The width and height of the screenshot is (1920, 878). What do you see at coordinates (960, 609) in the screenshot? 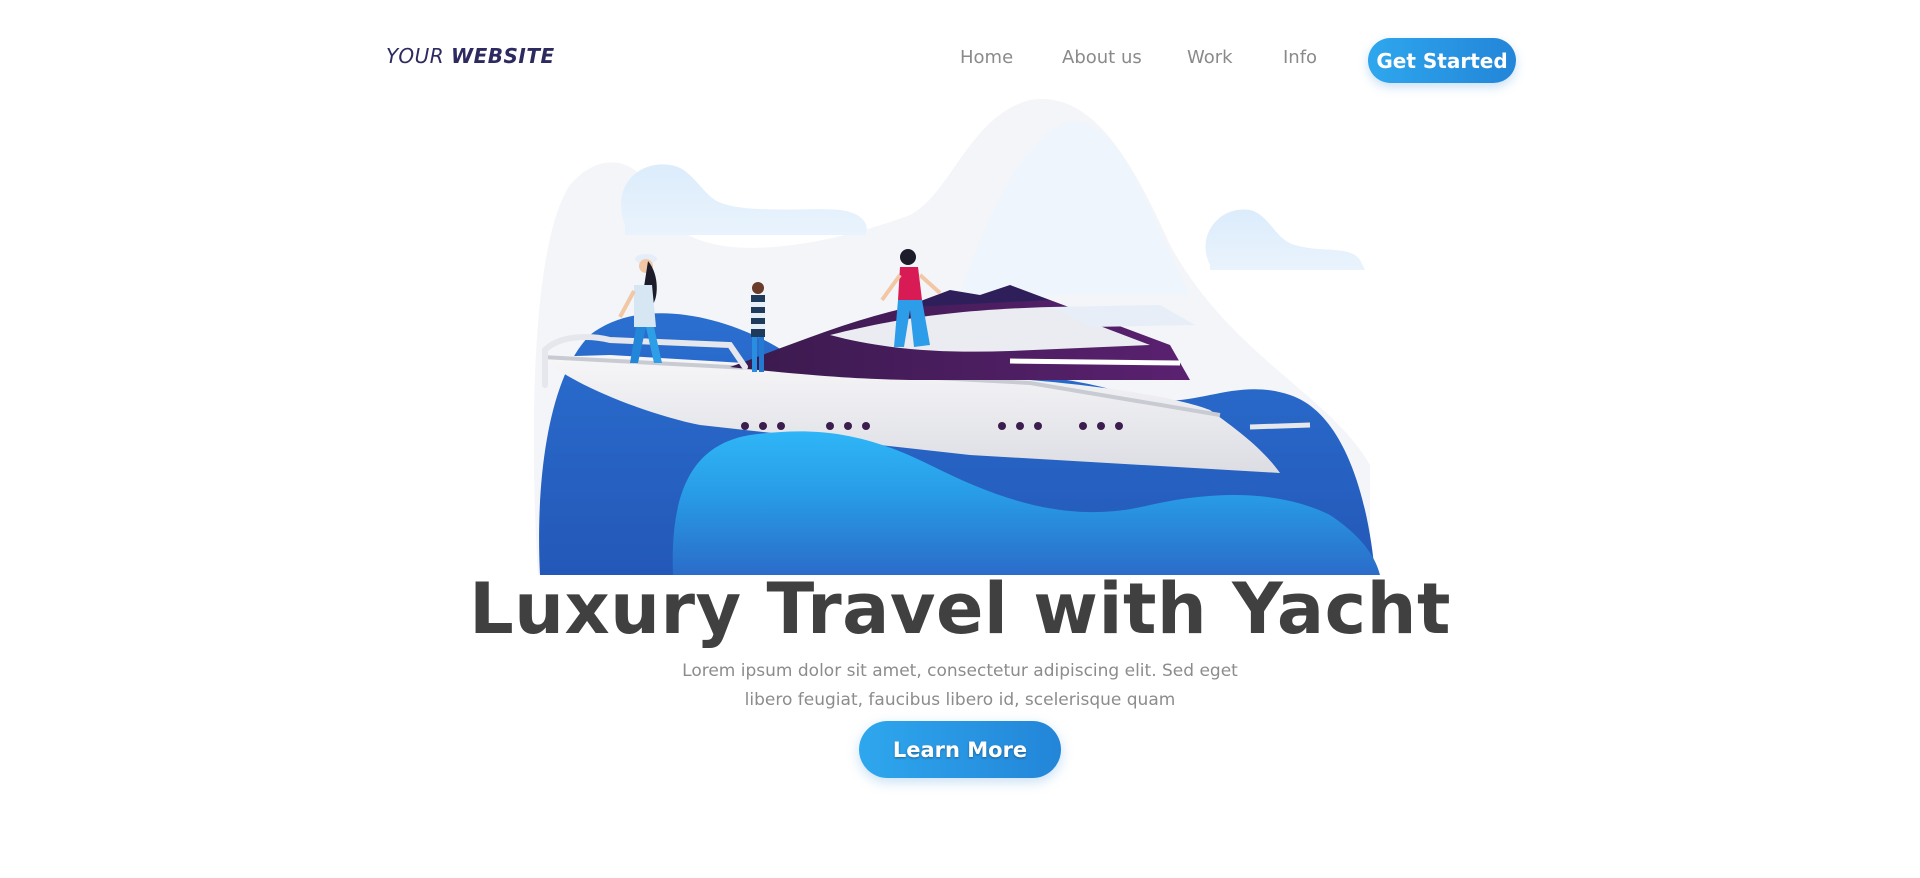
I see `hero-title: Luxury Travel with Yacht` at bounding box center [960, 609].